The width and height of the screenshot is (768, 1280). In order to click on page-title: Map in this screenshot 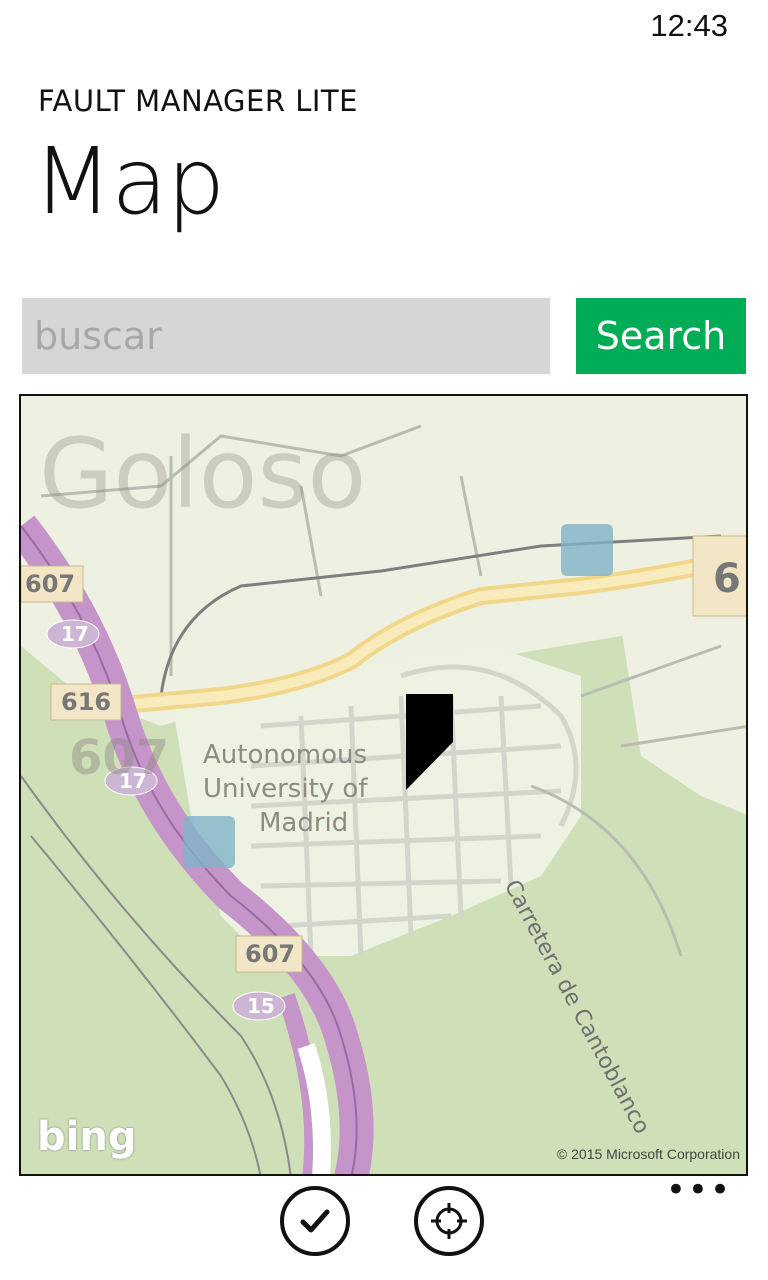, I will do `click(129, 181)`.